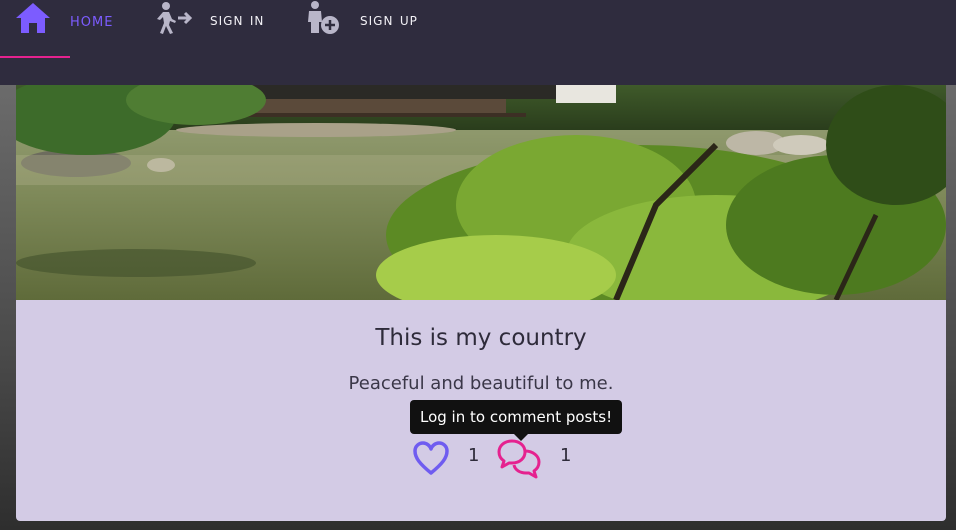  What do you see at coordinates (174, 20) in the screenshot?
I see `walk-arrow-icon` at bounding box center [174, 20].